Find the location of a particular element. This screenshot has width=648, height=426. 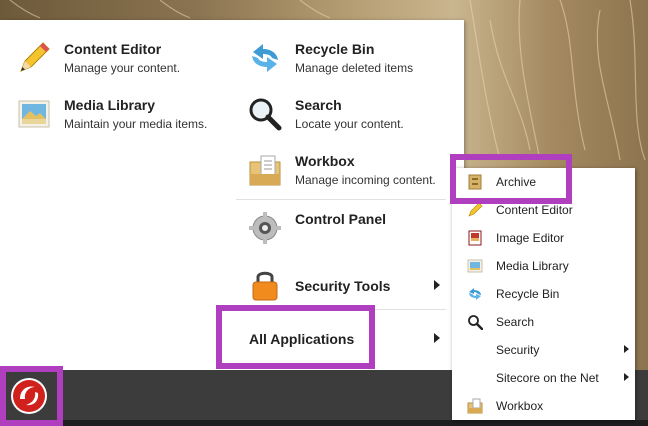

submenu-label: Media Library is located at coordinates (532, 266).